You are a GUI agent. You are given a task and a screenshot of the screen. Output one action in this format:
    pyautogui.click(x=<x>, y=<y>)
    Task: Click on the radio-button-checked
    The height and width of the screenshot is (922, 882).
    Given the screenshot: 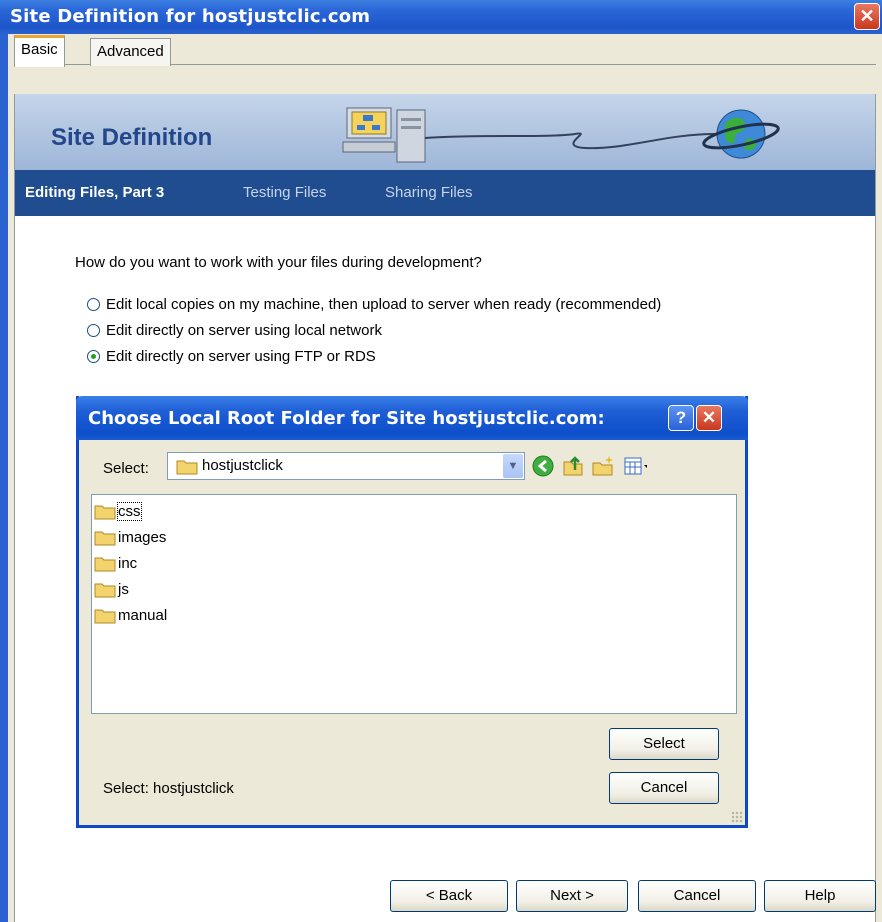 What is the action you would take?
    pyautogui.click(x=93, y=356)
    